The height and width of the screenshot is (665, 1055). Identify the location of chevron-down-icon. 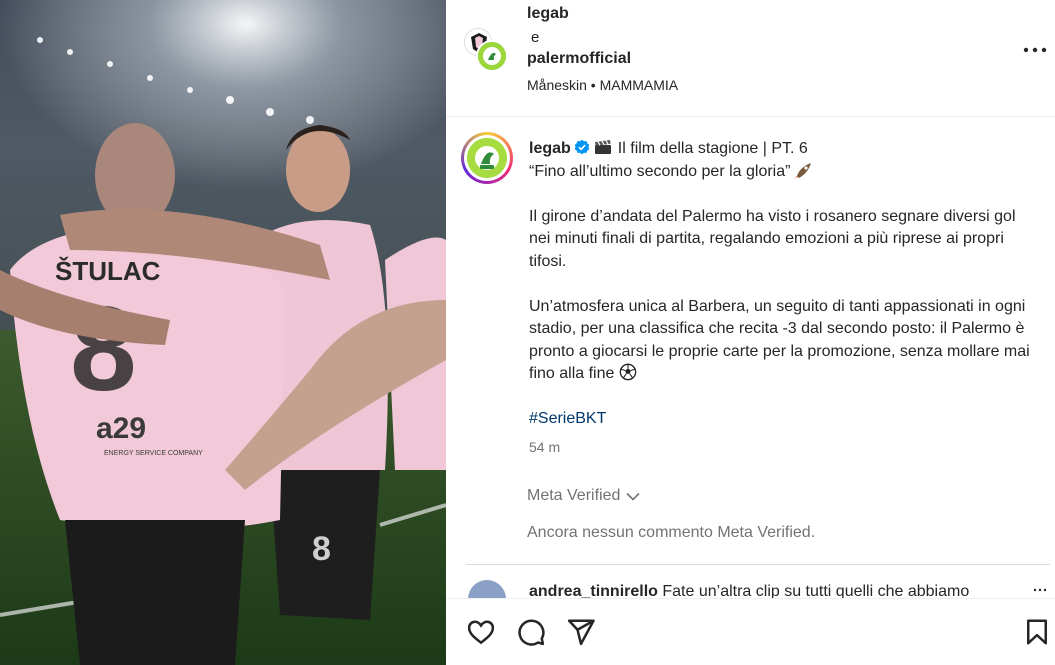
(633, 496).